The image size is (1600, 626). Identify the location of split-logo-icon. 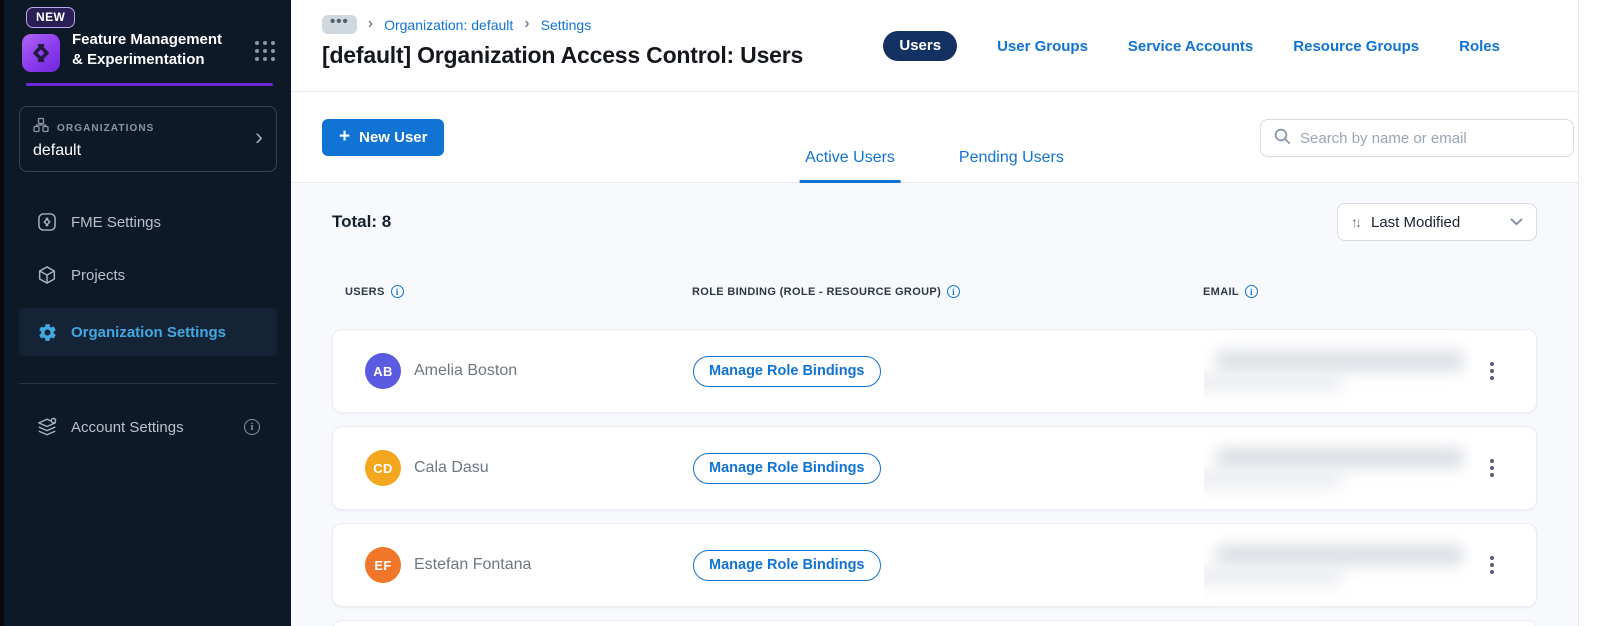
(41, 53).